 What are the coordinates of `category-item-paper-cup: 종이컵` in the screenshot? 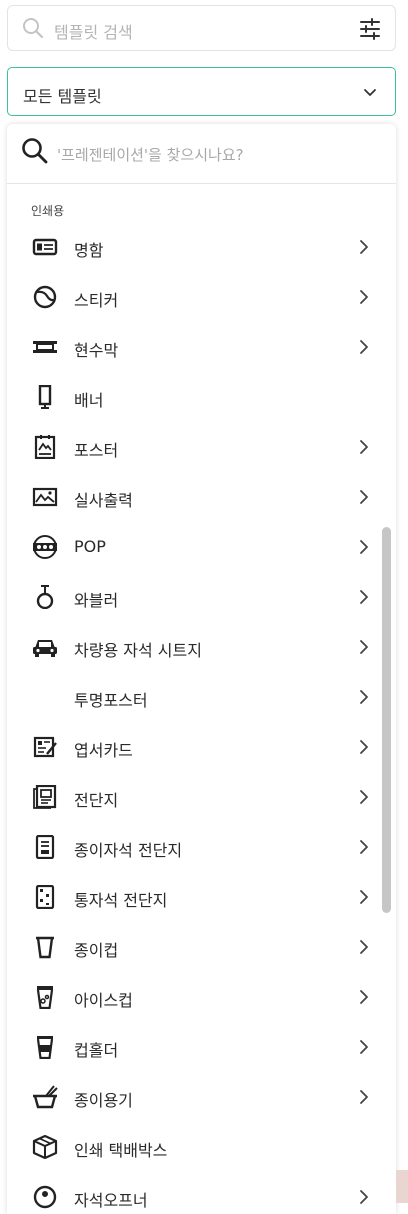 It's located at (201, 947).